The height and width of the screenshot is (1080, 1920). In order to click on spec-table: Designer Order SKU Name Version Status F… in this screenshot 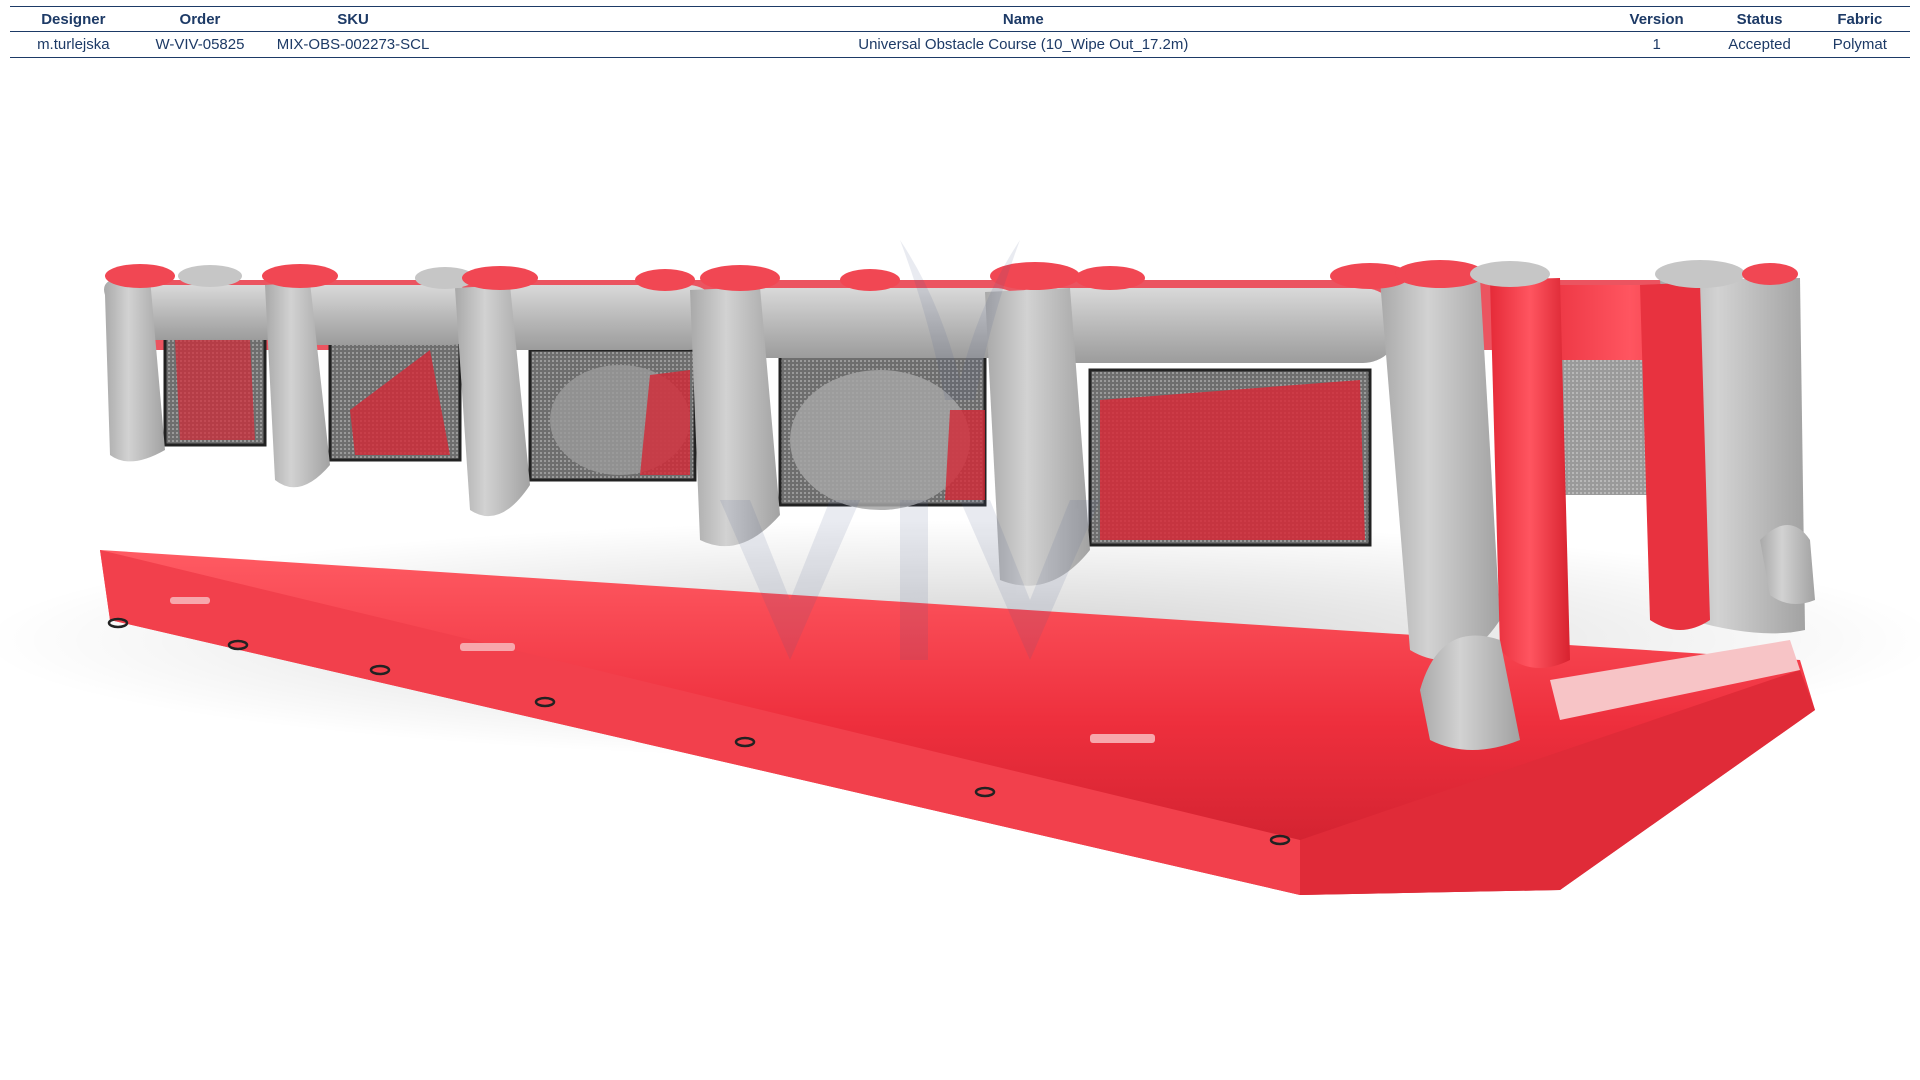, I will do `click(960, 32)`.